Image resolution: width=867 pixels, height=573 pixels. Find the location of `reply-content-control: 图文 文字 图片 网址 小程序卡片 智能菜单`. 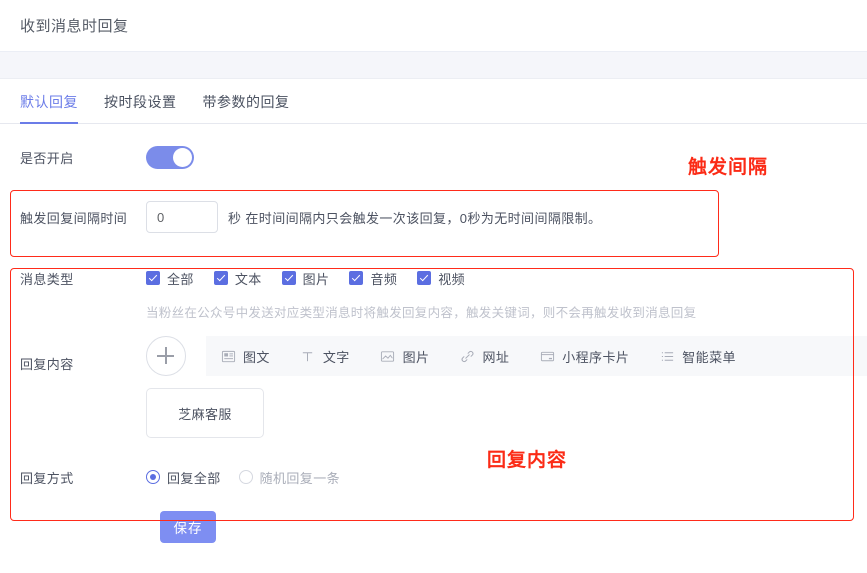

reply-content-control: 图文 文字 图片 网址 小程序卡片 智能菜单 is located at coordinates (506, 356).